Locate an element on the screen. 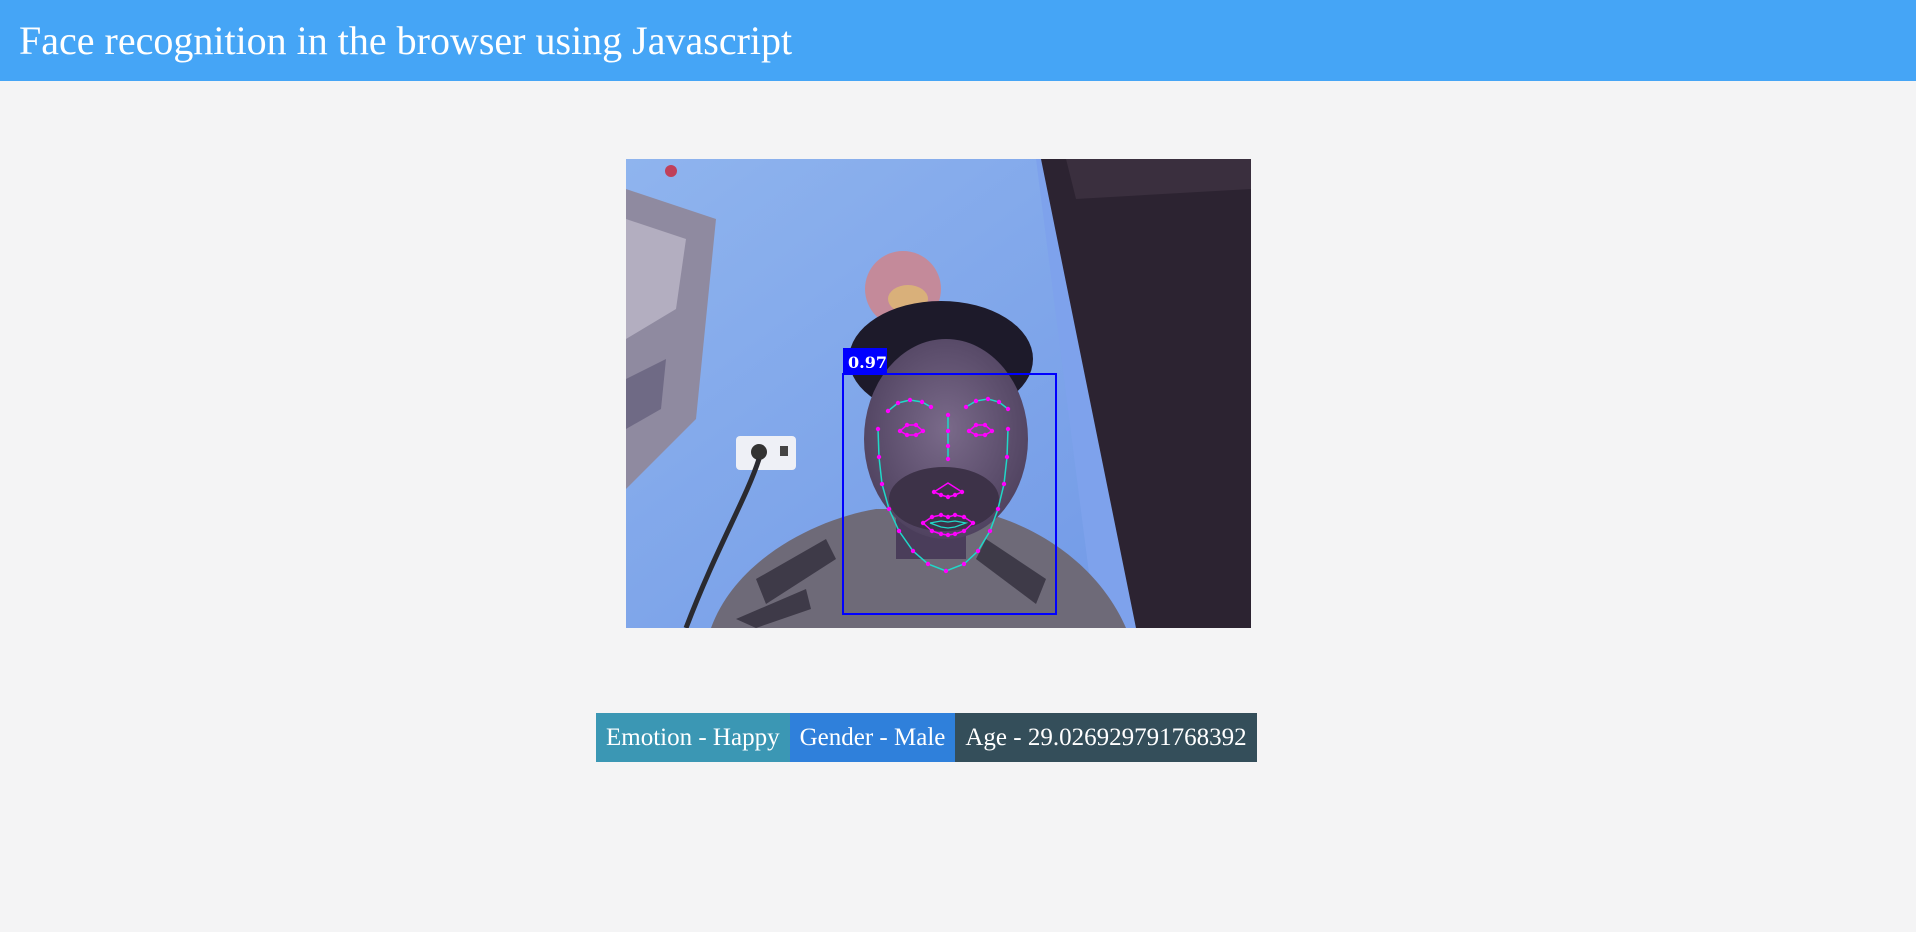 This screenshot has width=1916, height=932. face-bounding-box is located at coordinates (949, 494).